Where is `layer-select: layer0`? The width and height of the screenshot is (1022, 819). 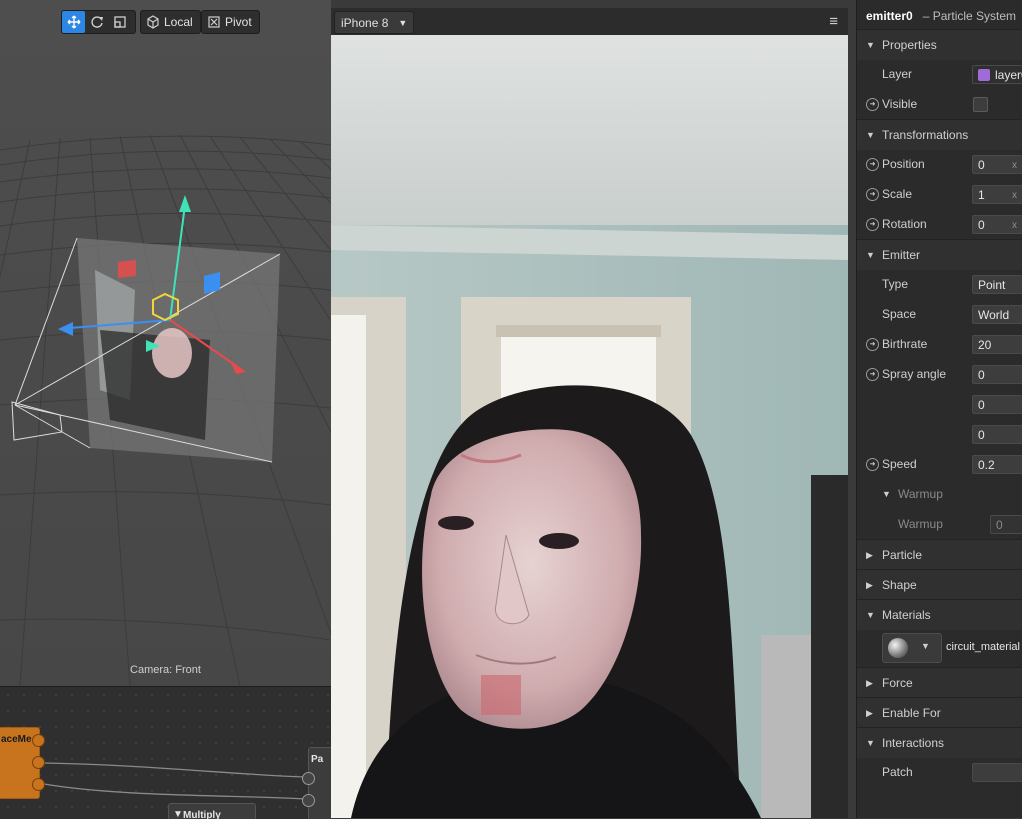
layer-select: layer0 is located at coordinates (997, 74).